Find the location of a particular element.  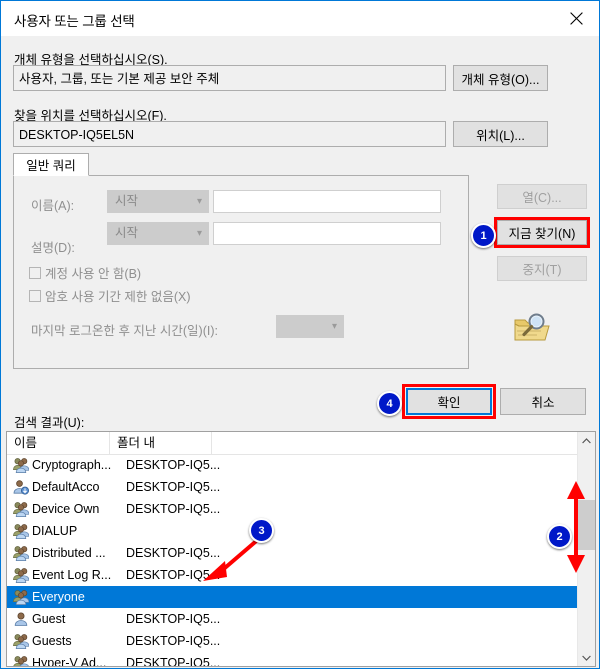

folder-search-glyph is located at coordinates (532, 327).